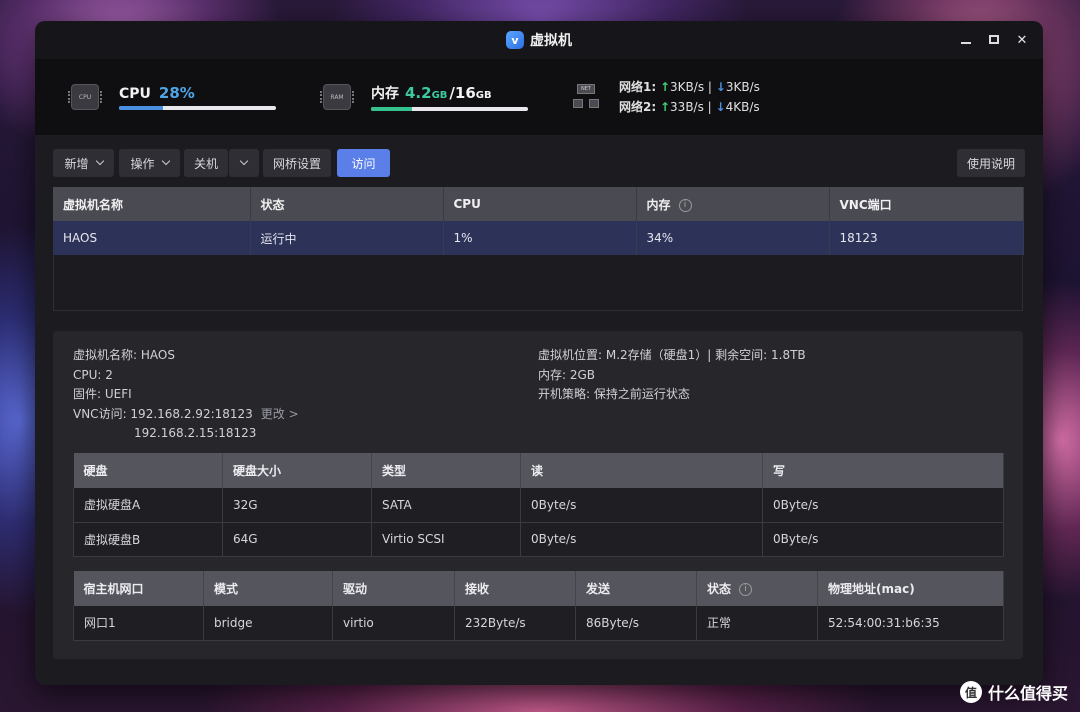  I want to click on cpu-chip-icon: CPU, so click(85, 97).